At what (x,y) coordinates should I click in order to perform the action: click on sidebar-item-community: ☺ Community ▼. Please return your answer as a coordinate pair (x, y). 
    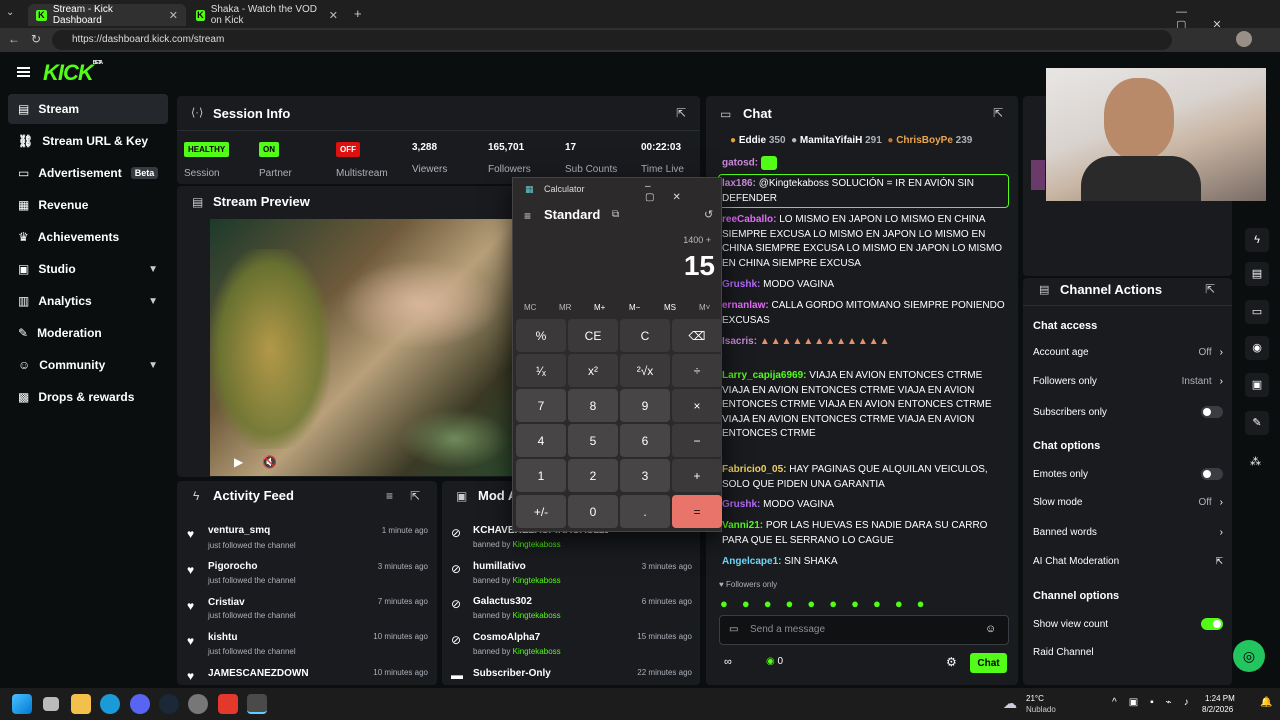
    Looking at the image, I should click on (88, 365).